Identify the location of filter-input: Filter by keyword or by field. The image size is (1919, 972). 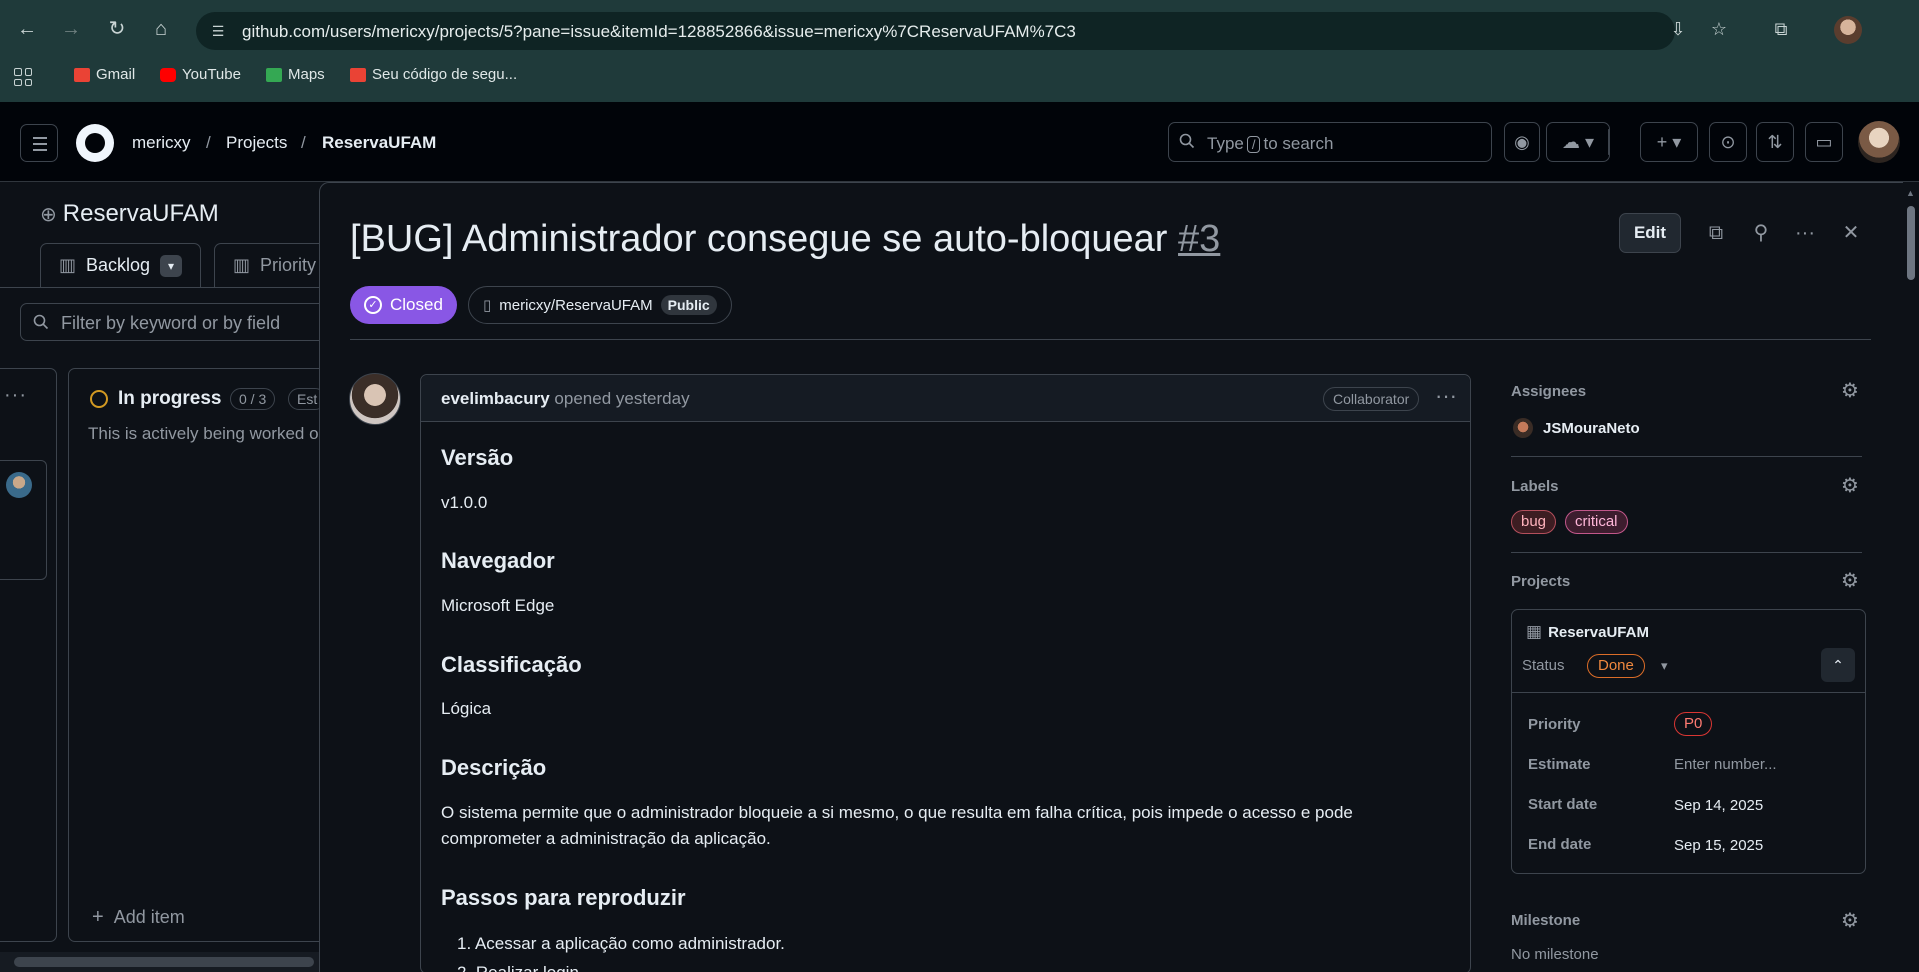
(180, 322).